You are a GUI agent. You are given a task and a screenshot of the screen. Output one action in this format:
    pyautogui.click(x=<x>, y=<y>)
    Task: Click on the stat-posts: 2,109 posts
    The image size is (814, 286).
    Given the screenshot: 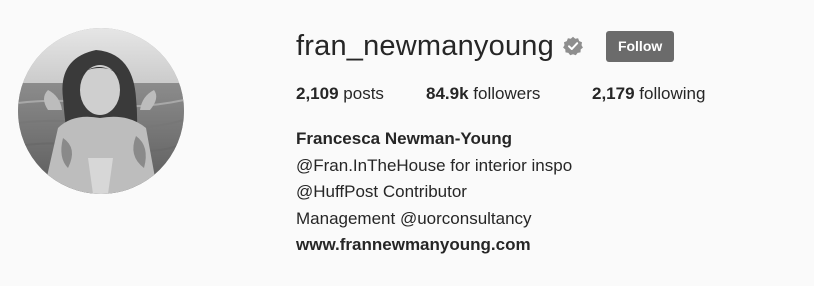 What is the action you would take?
    pyautogui.click(x=341, y=94)
    